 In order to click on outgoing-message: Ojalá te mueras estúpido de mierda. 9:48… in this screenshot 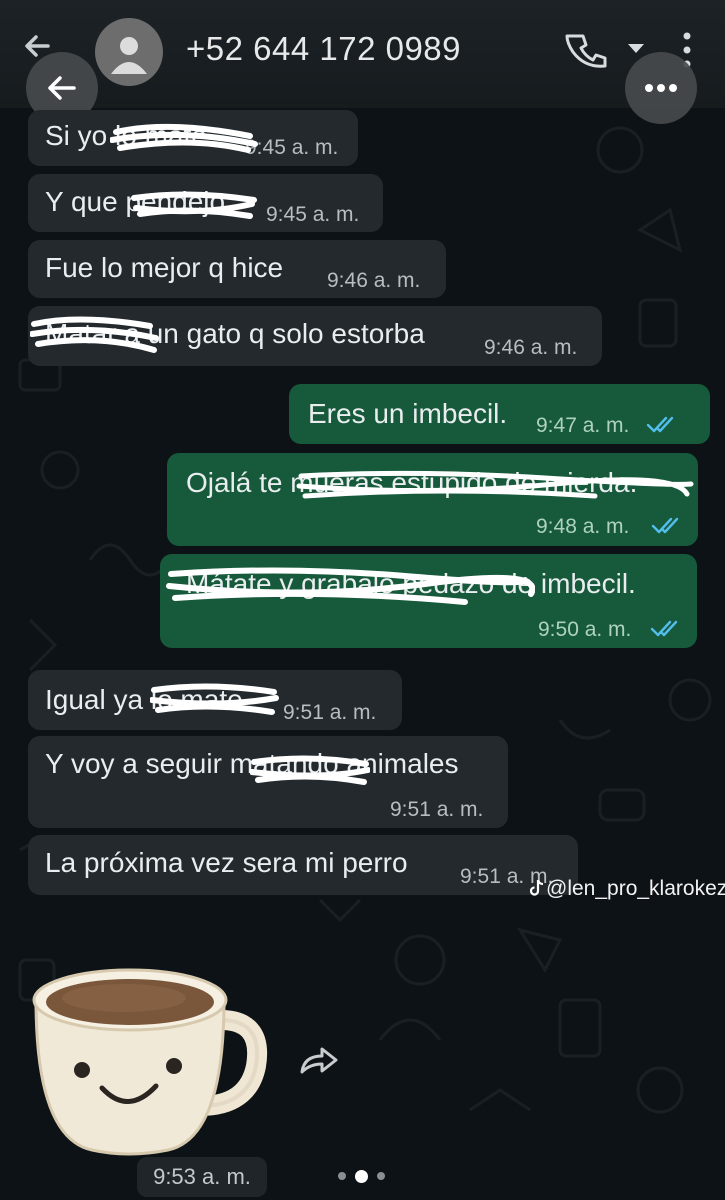, I will do `click(432, 499)`.